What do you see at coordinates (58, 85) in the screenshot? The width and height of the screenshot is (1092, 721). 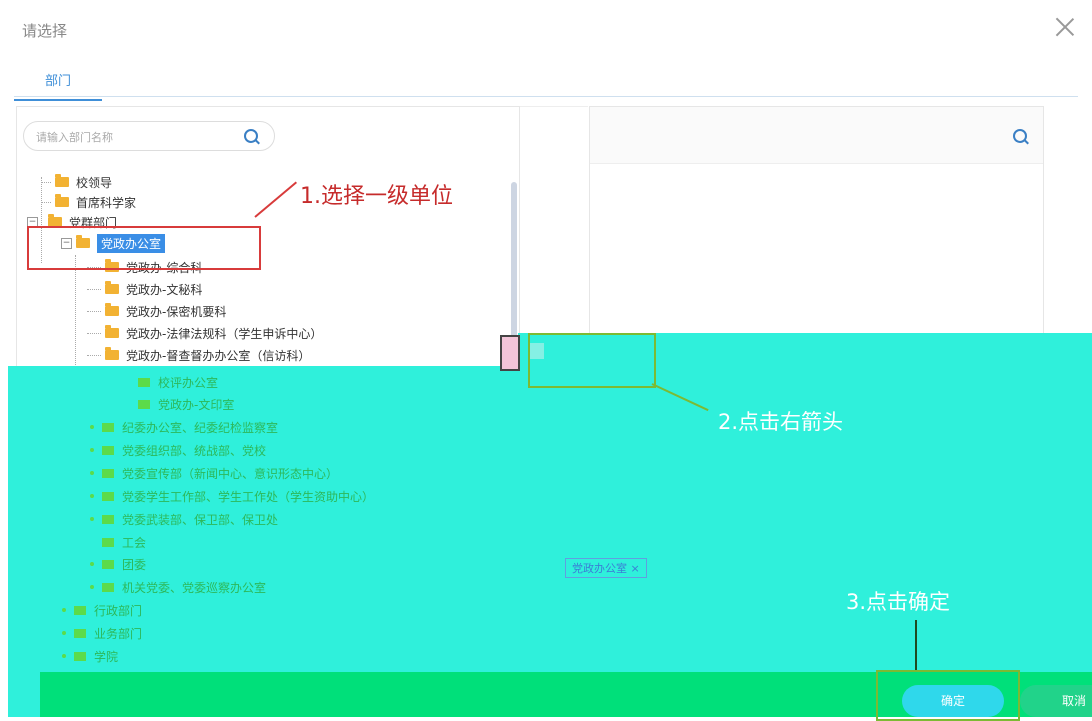 I see `tab-department: 部门` at bounding box center [58, 85].